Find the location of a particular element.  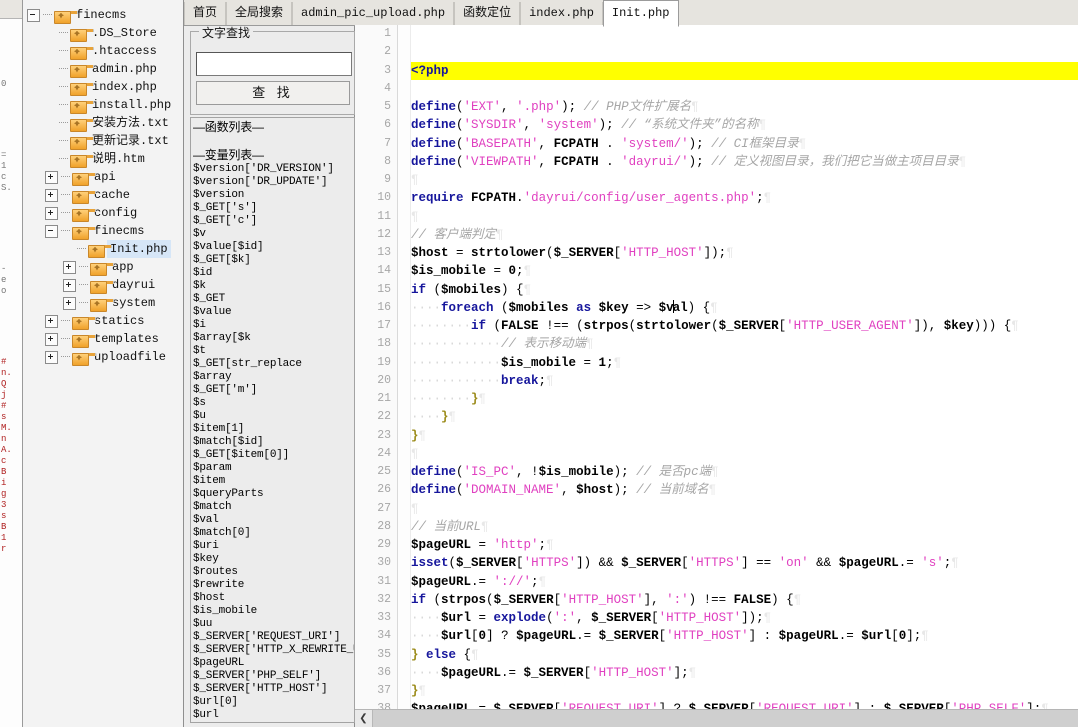

variable-list-item: $is_mobile is located at coordinates (273, 611).